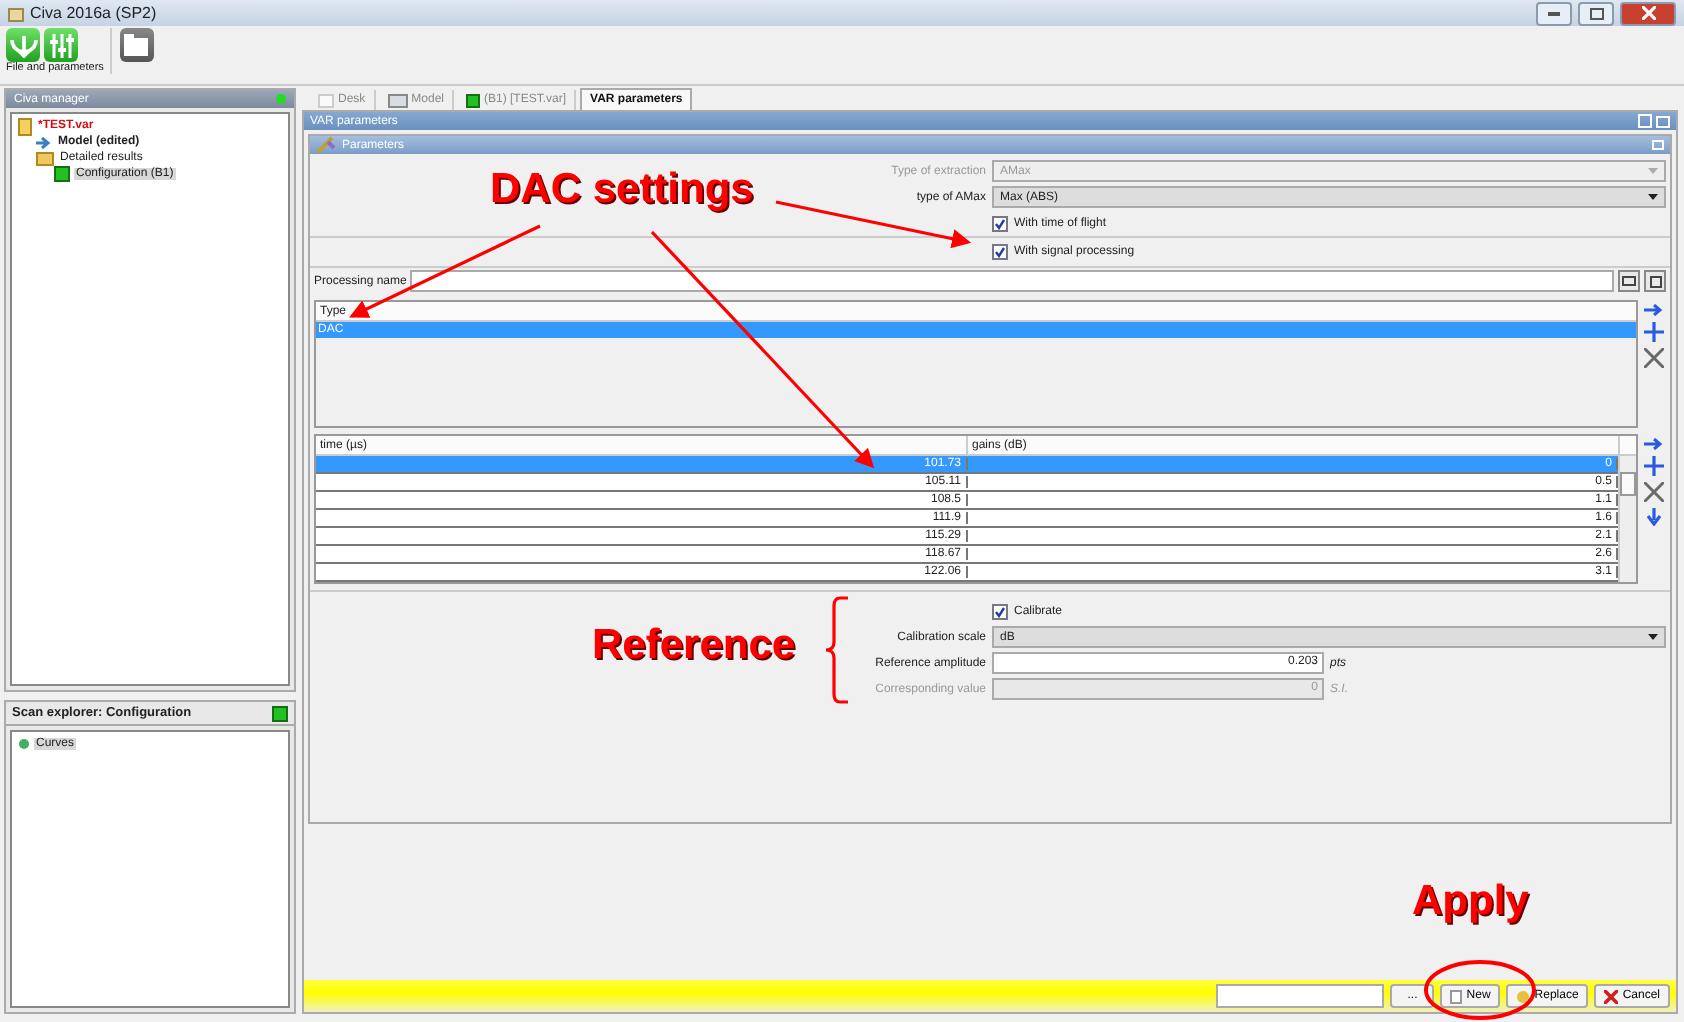 The height and width of the screenshot is (1022, 1684). What do you see at coordinates (16, 13) in the screenshot?
I see `app-icon` at bounding box center [16, 13].